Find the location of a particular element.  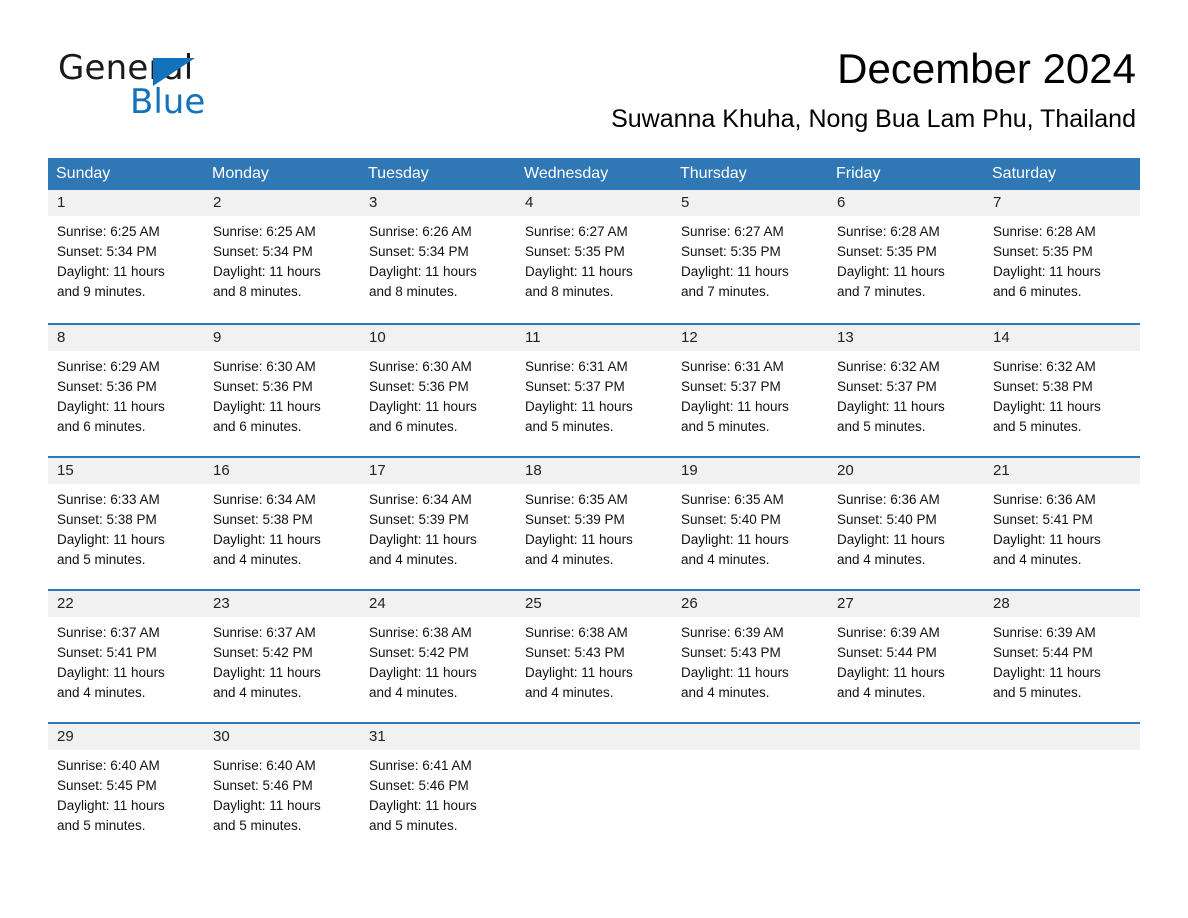

day-number: 28 is located at coordinates (1062, 604).